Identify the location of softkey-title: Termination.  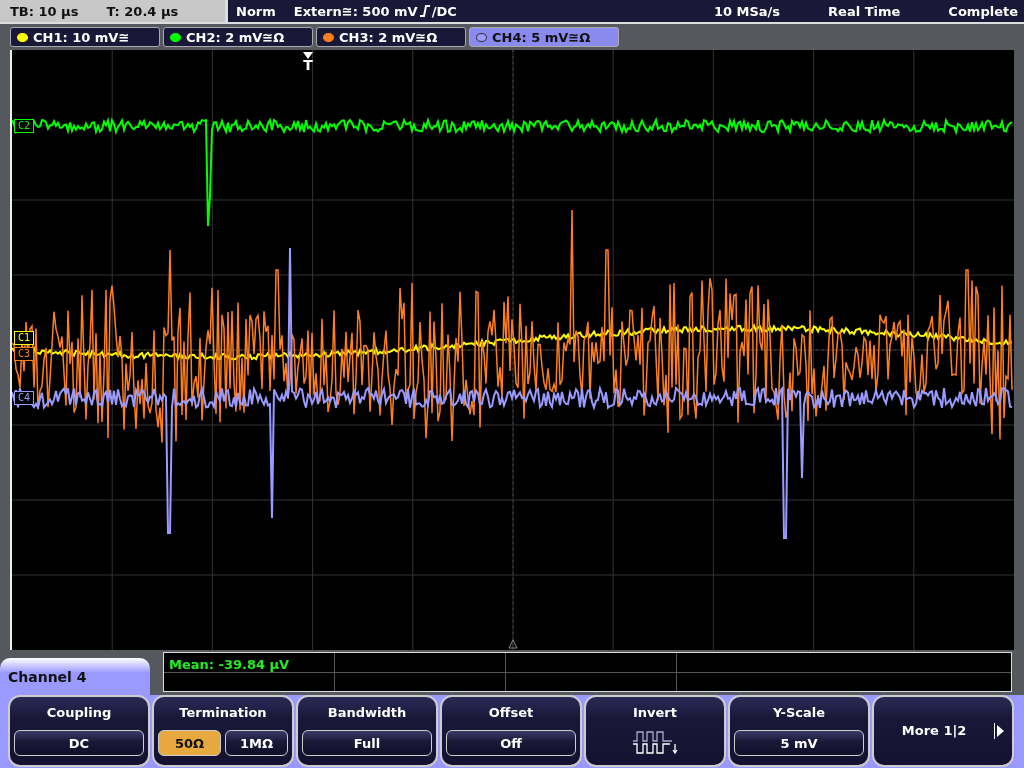
(223, 712).